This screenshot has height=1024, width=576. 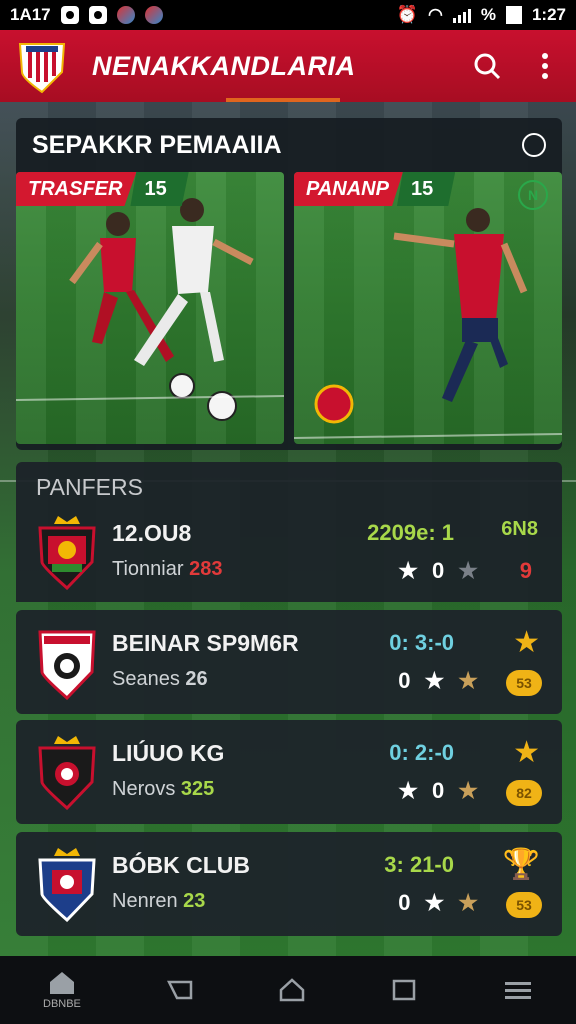 I want to click on player-name: BÓBK CLUB, so click(x=181, y=865).